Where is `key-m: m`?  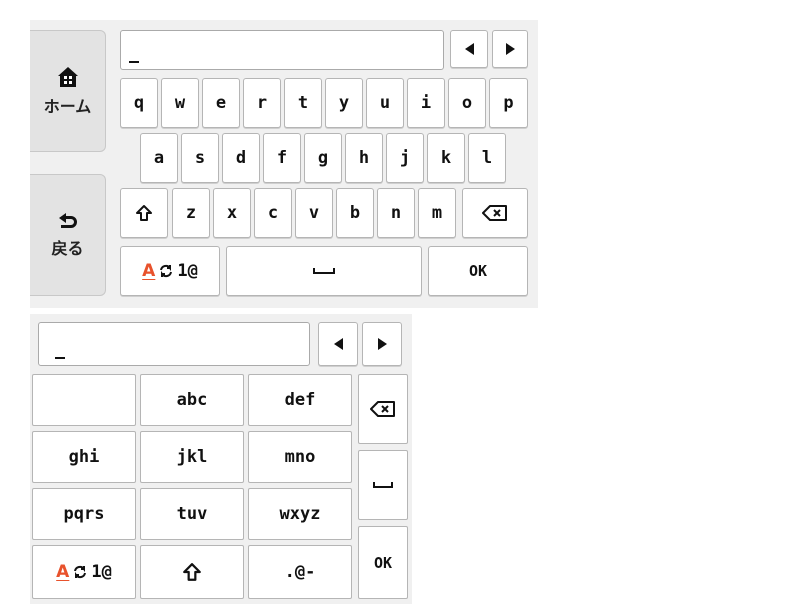 key-m: m is located at coordinates (437, 213).